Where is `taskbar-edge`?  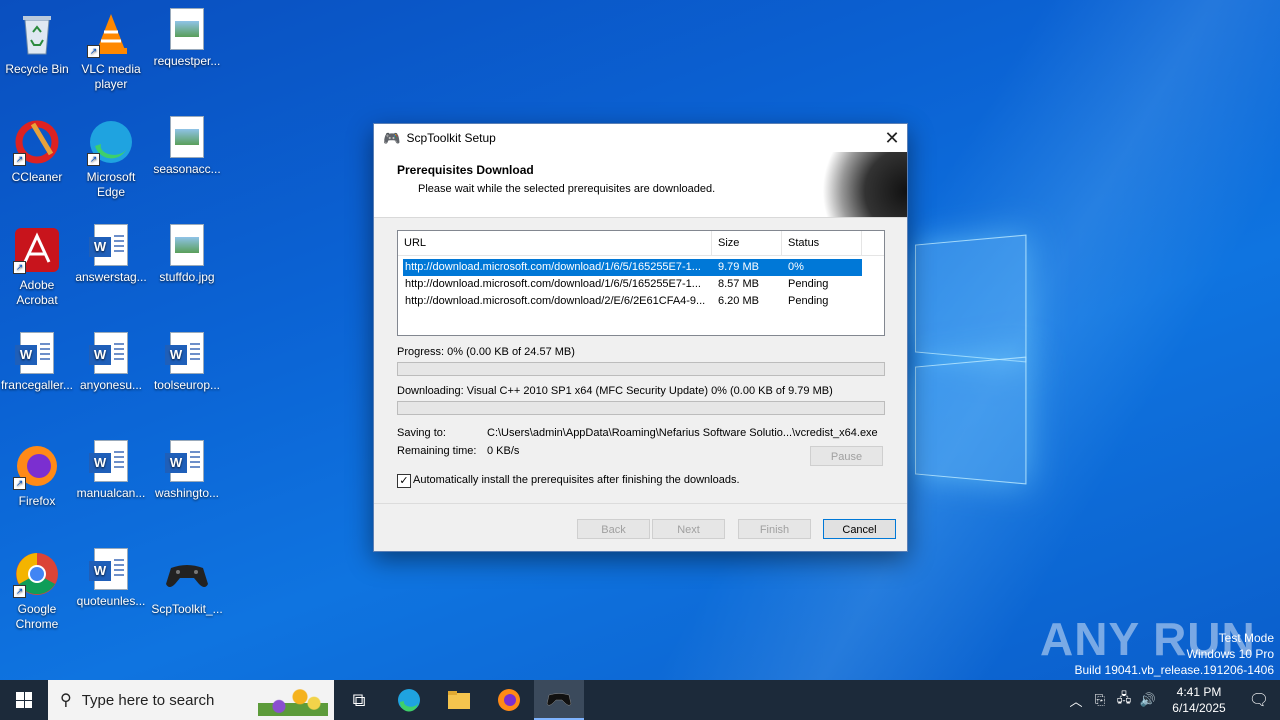 taskbar-edge is located at coordinates (409, 700).